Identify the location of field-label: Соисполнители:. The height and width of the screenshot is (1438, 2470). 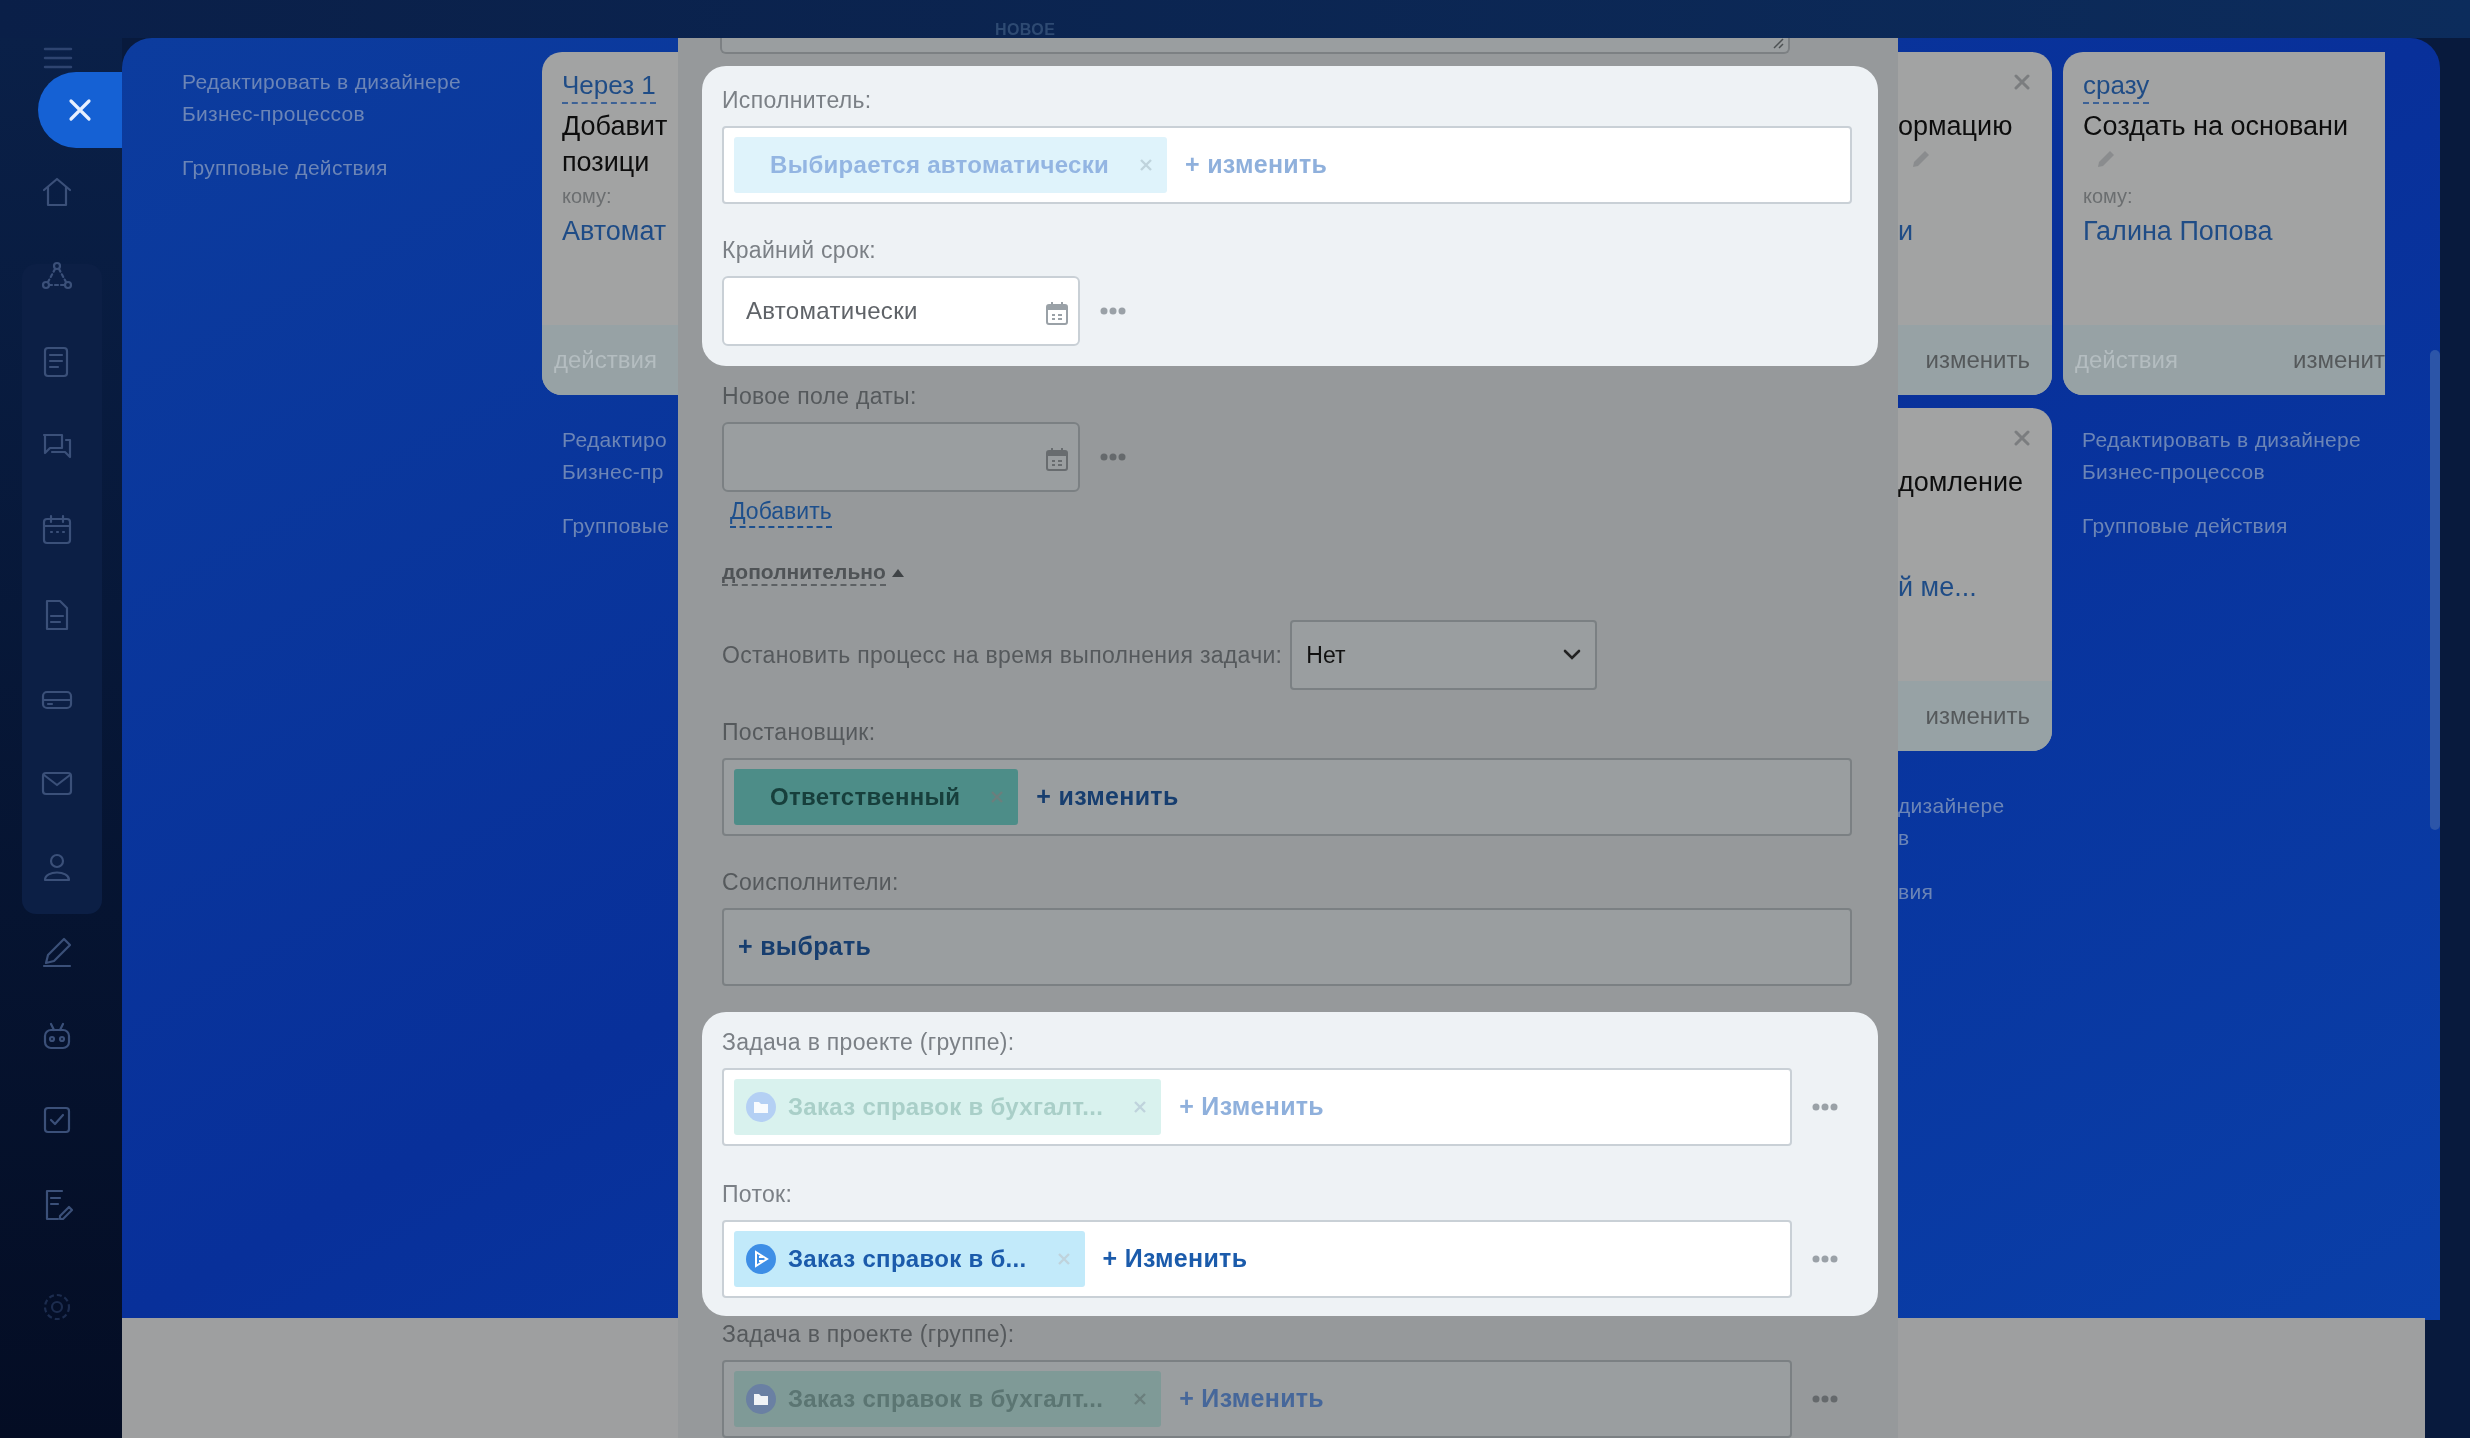
(811, 882).